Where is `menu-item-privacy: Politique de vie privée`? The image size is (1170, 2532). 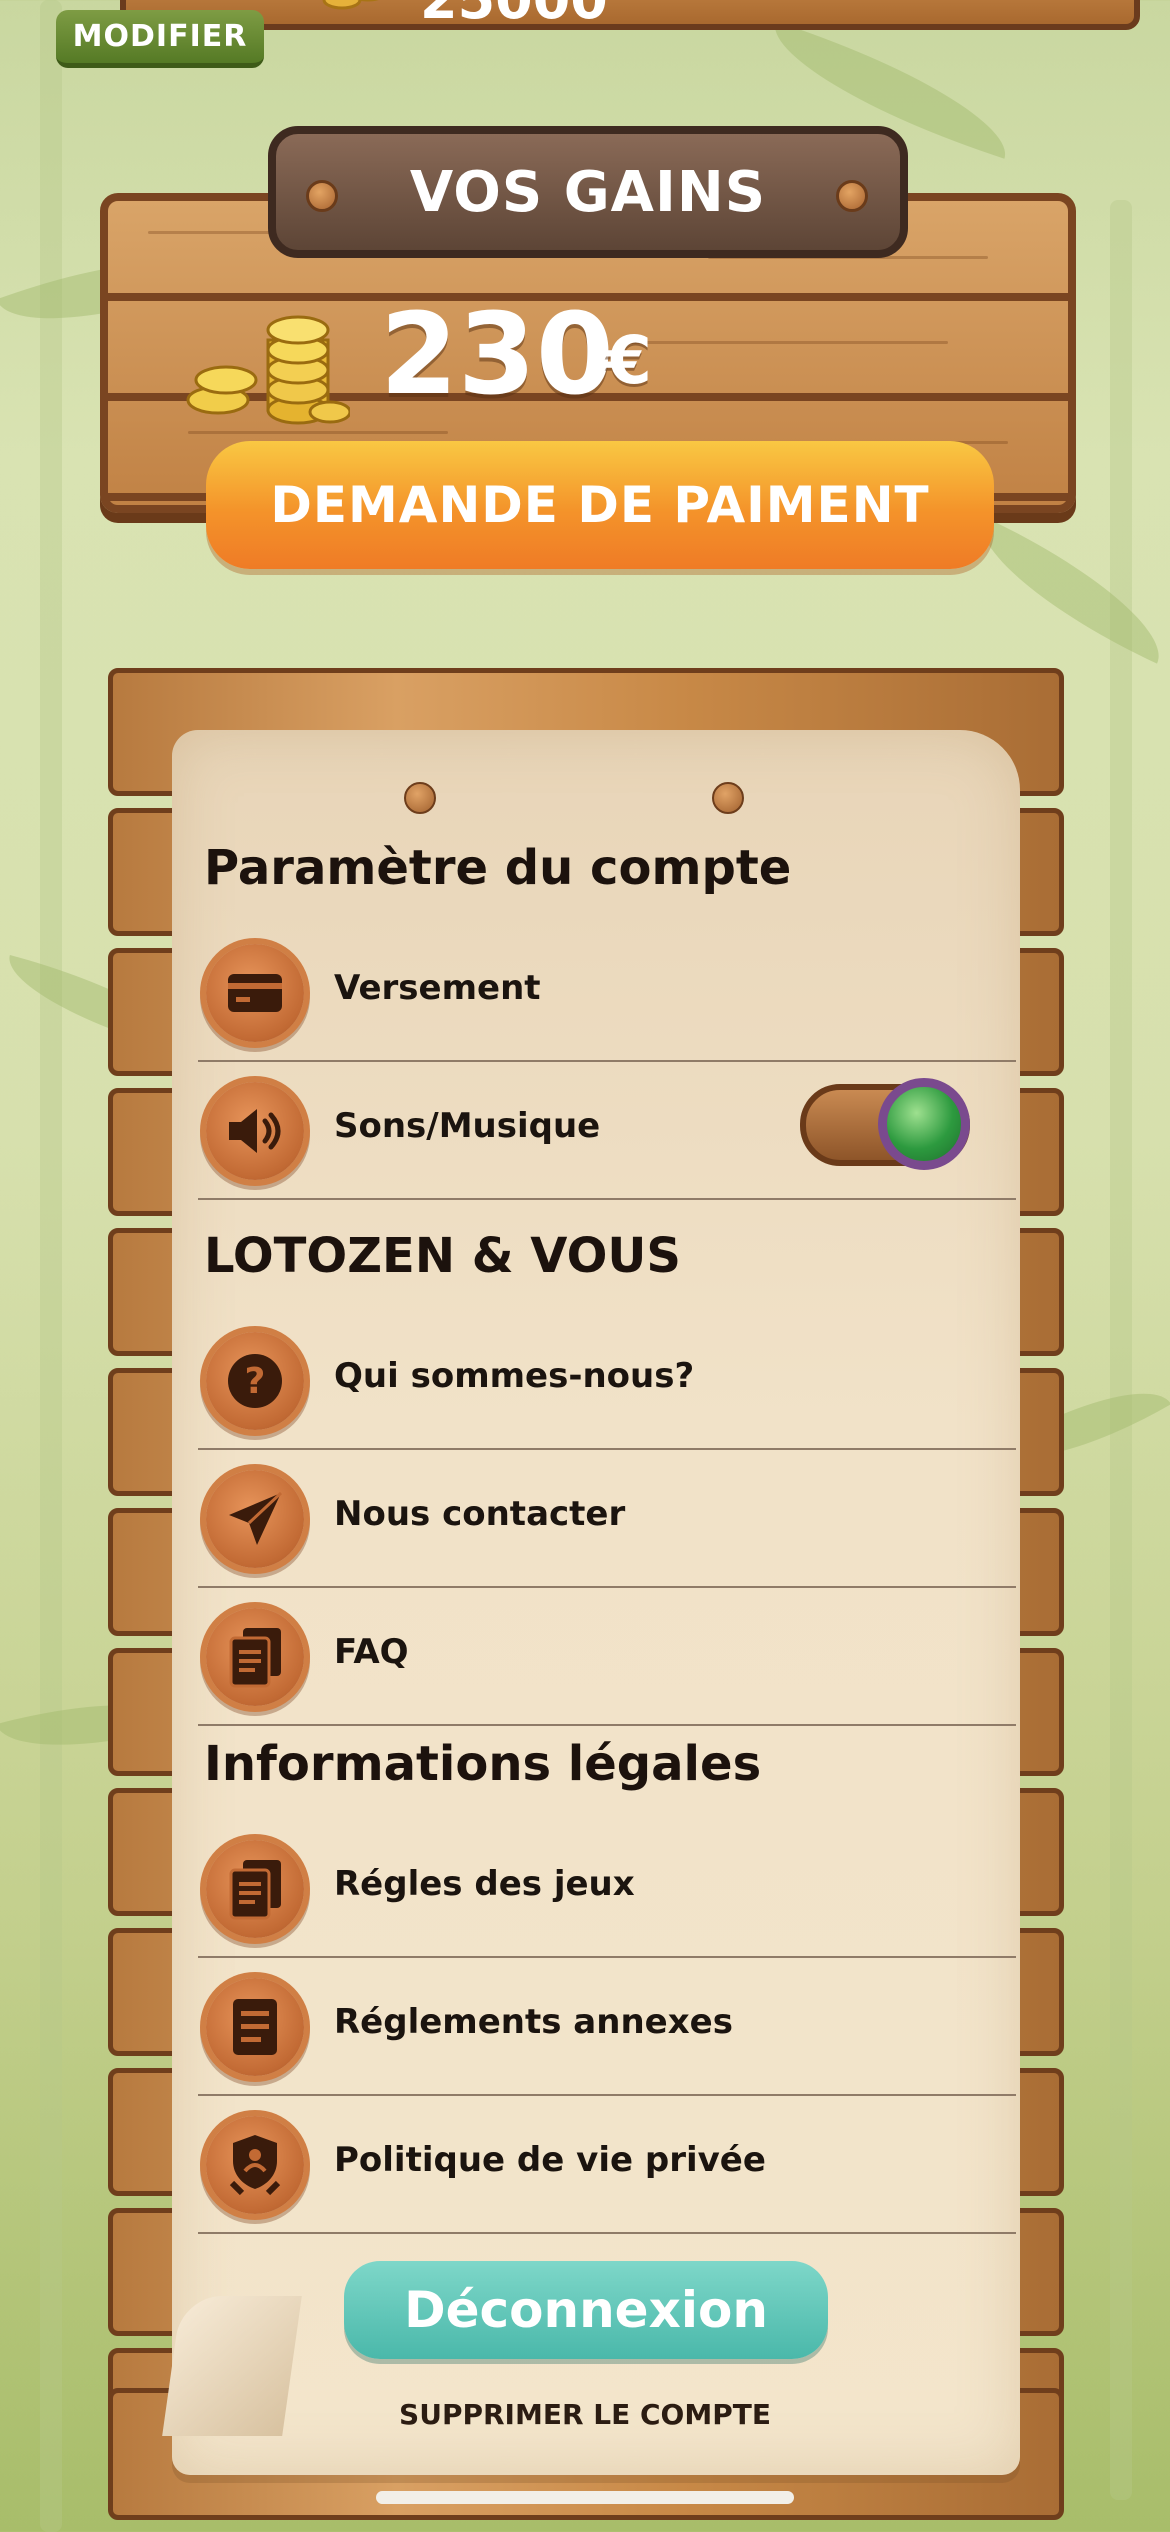
menu-item-privacy: Politique de vie privée is located at coordinates (607, 2165).